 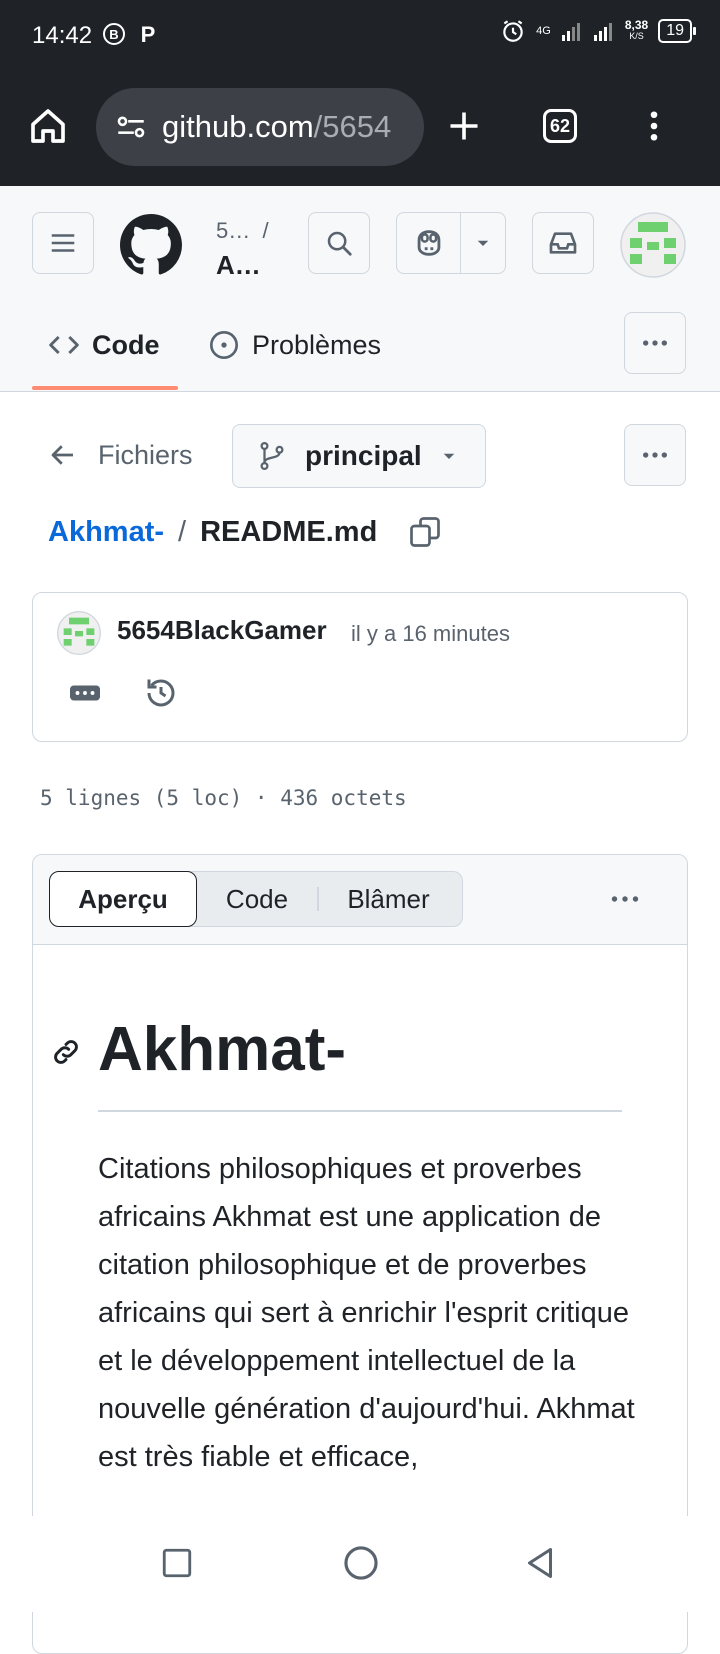 I want to click on branch-name: principal, so click(x=363, y=455).